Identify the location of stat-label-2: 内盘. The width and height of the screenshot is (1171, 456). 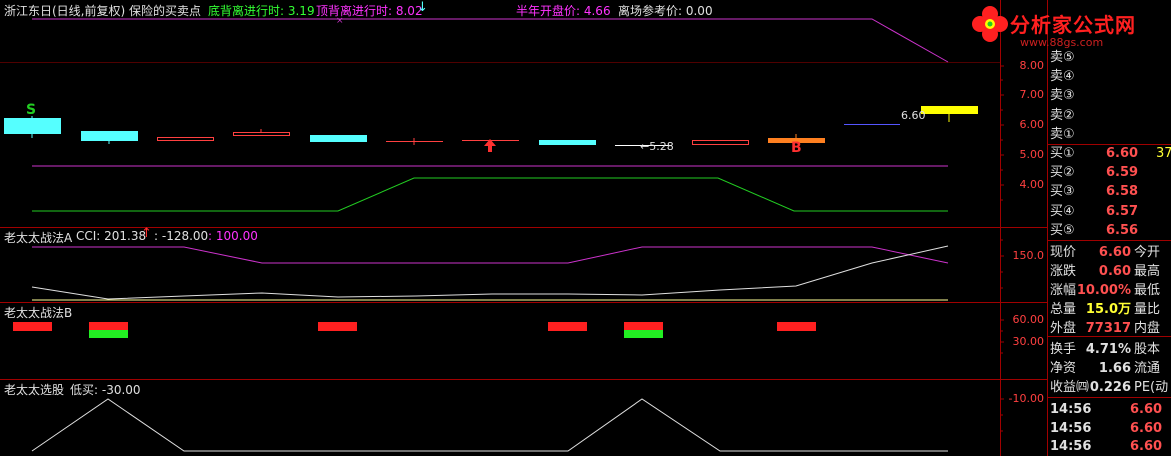
(1147, 328).